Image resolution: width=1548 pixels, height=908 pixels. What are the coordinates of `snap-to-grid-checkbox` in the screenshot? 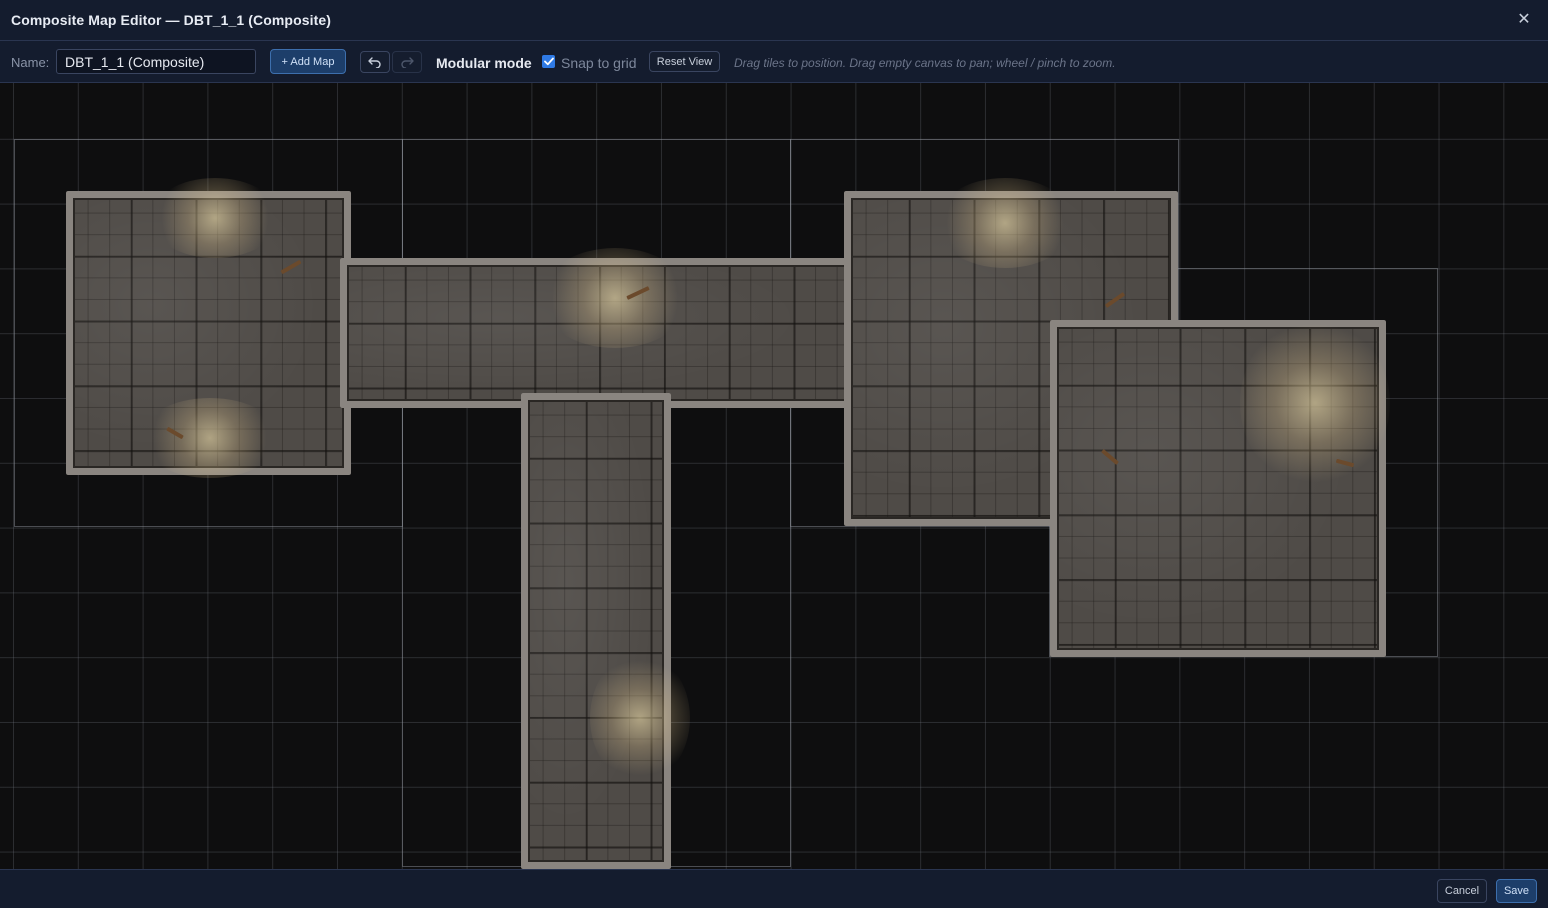 It's located at (548, 61).